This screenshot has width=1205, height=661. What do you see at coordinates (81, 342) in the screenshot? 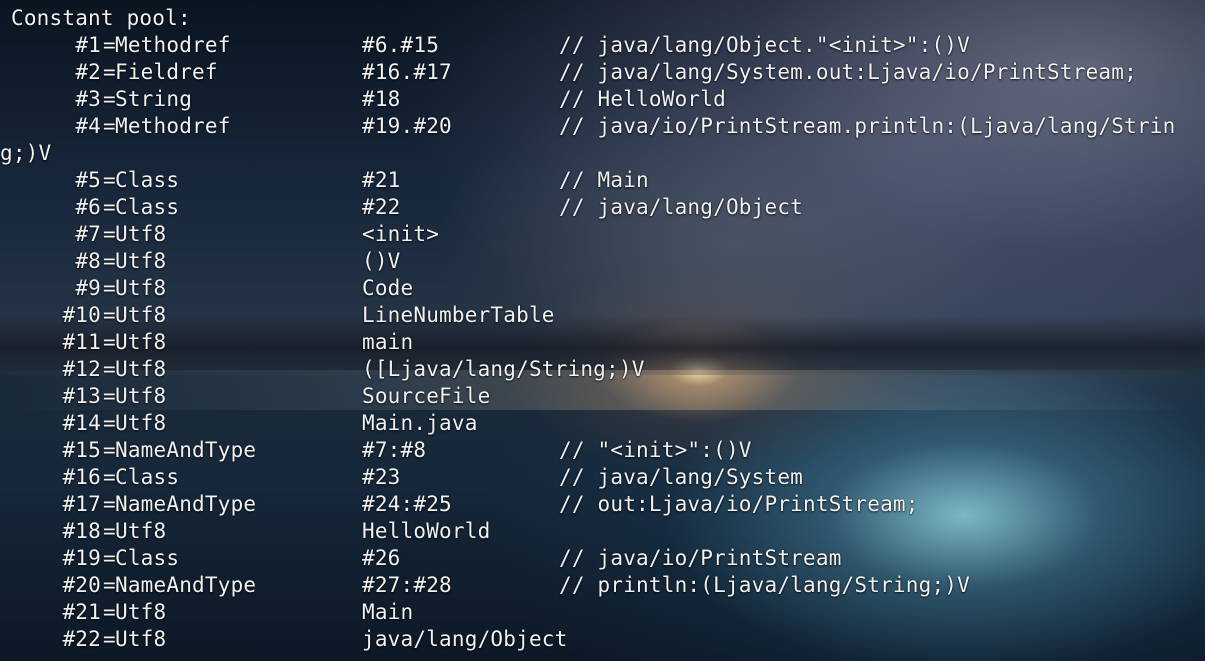
I see `entry-index: #11` at bounding box center [81, 342].